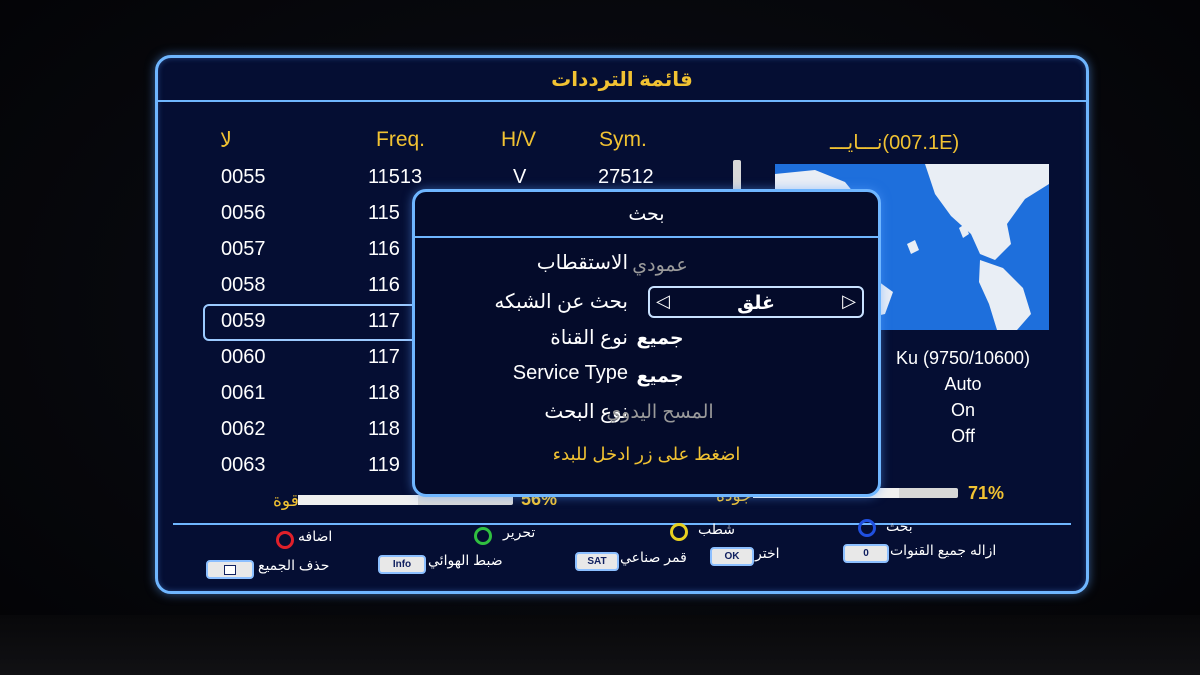  I want to click on channel-type-value: جميع, so click(660, 338).